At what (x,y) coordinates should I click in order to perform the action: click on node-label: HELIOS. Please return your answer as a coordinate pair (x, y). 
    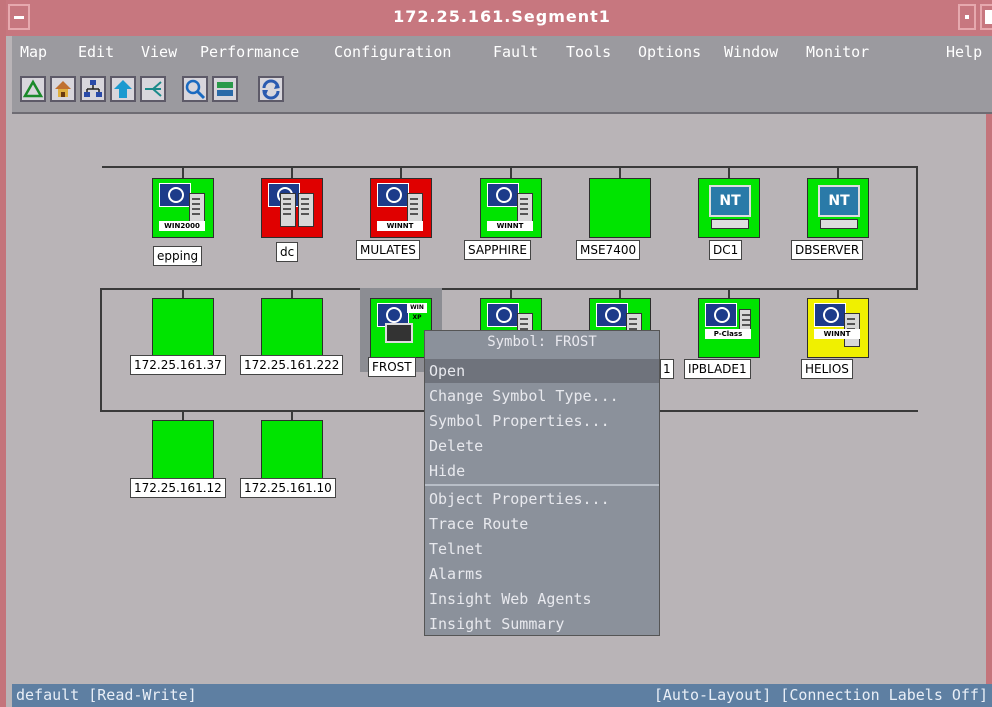
    Looking at the image, I should click on (827, 369).